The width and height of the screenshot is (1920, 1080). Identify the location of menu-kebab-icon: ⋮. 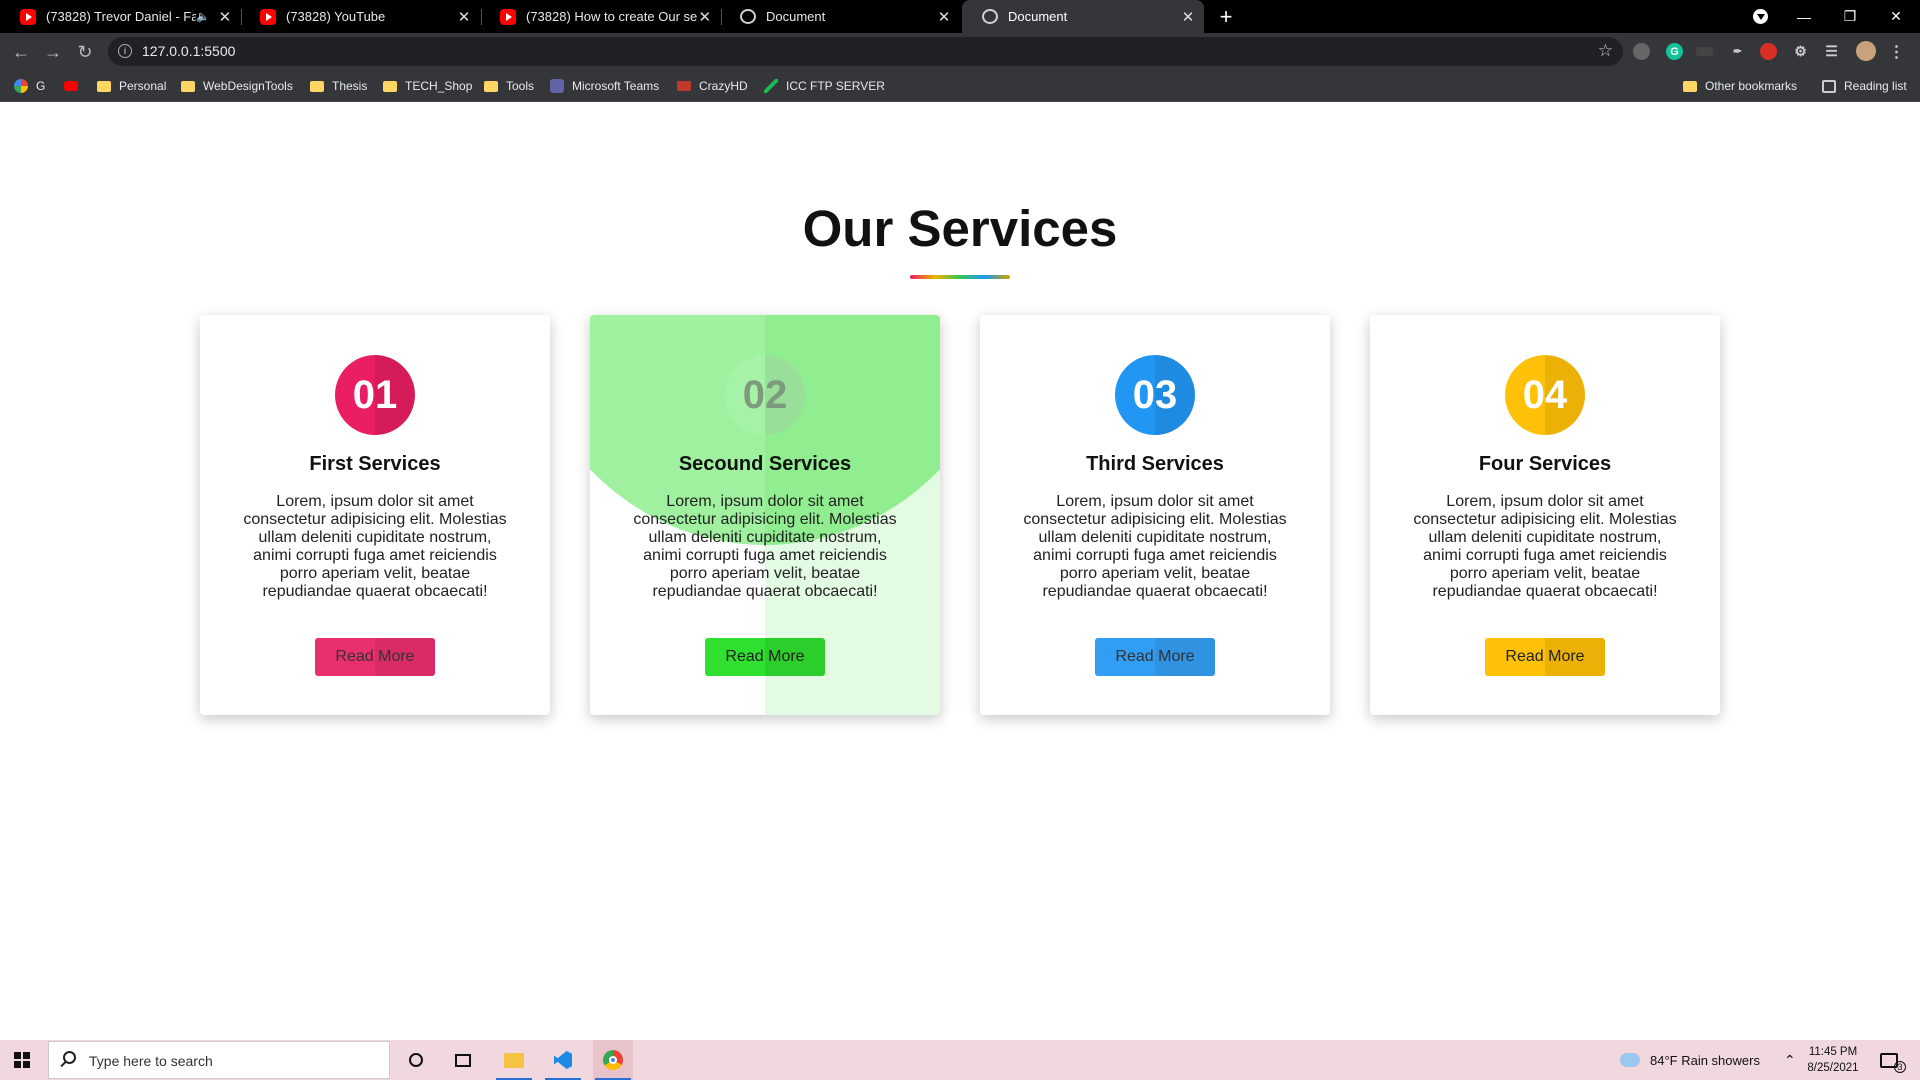
(1896, 52).